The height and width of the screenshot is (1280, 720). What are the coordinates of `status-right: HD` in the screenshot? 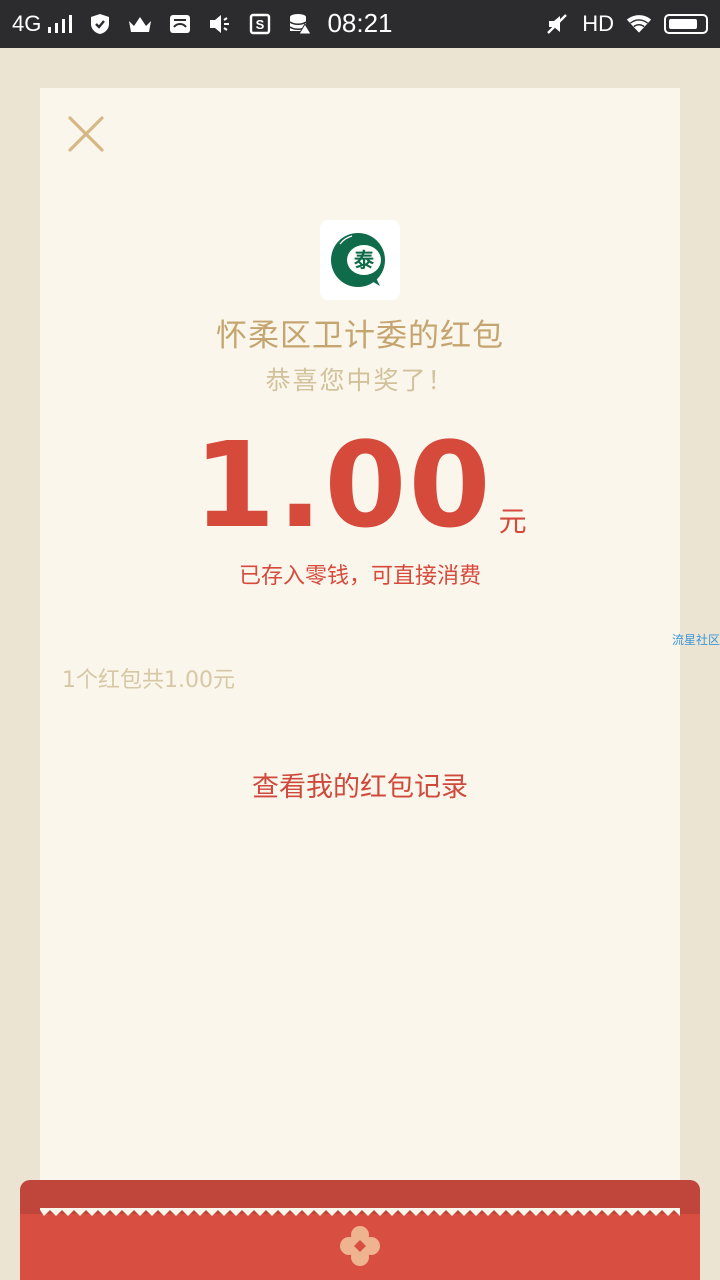 It's located at (626, 24).